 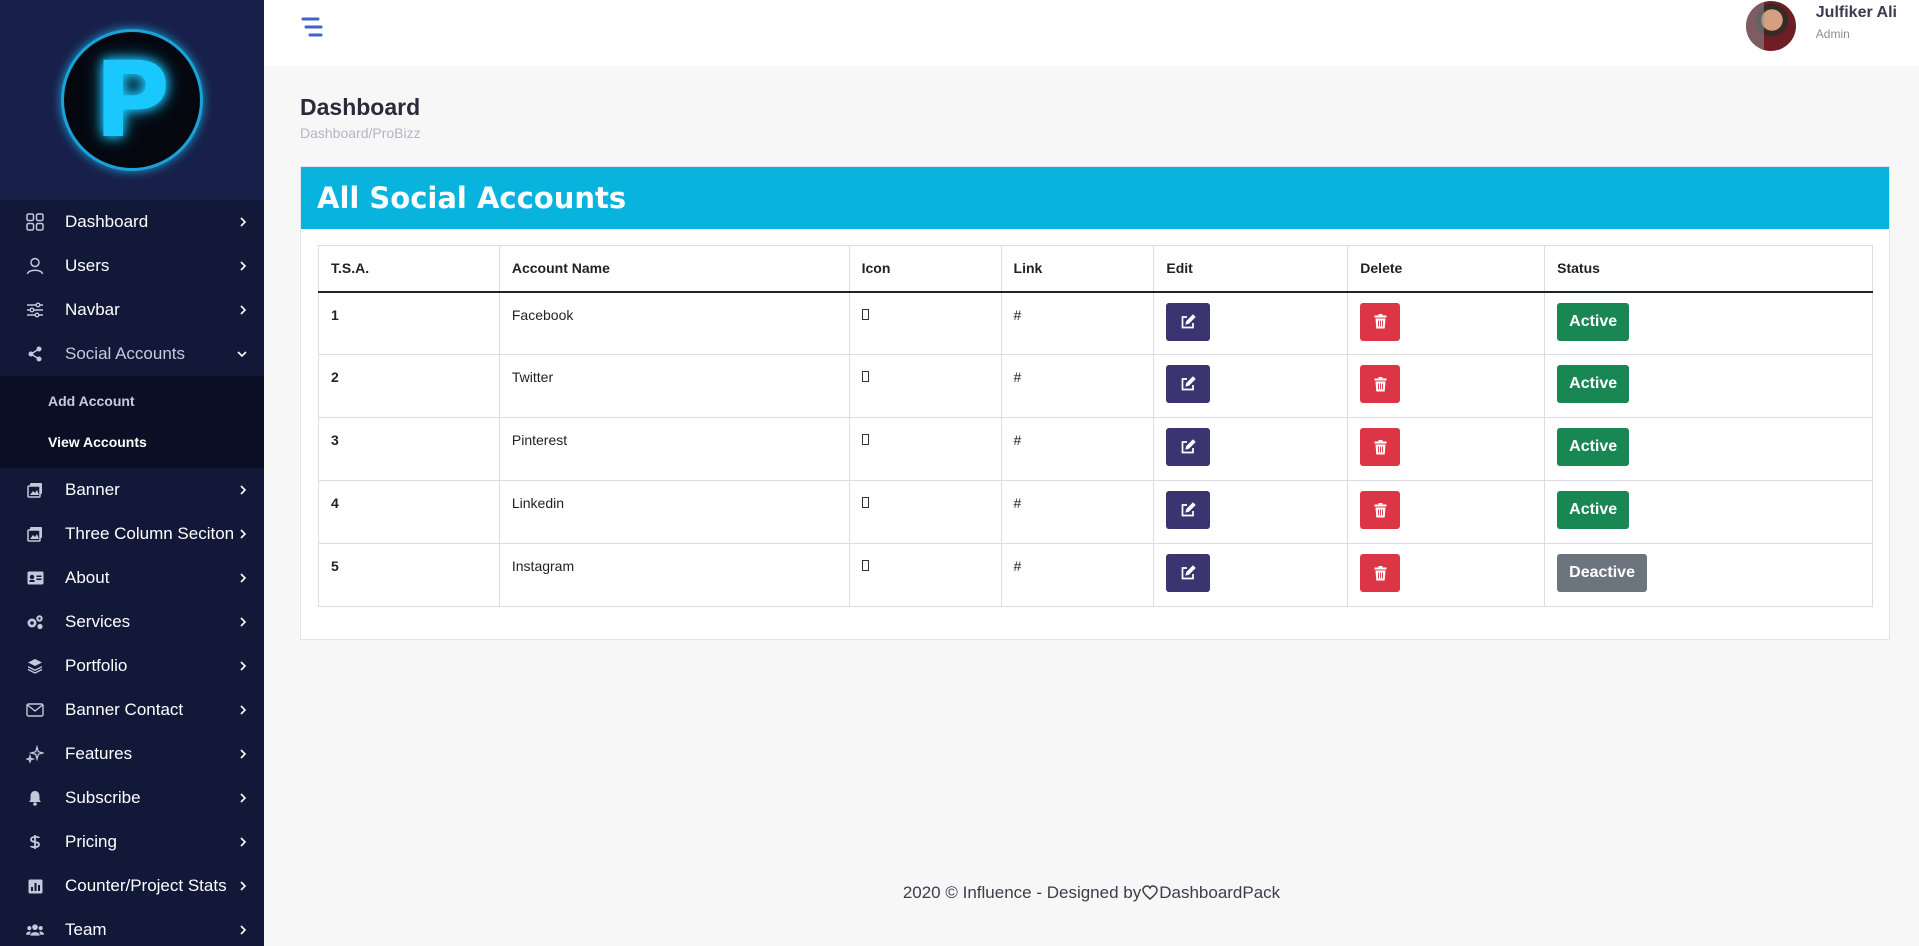 What do you see at coordinates (1095, 198) in the screenshot?
I see `card-header: All Social Accounts` at bounding box center [1095, 198].